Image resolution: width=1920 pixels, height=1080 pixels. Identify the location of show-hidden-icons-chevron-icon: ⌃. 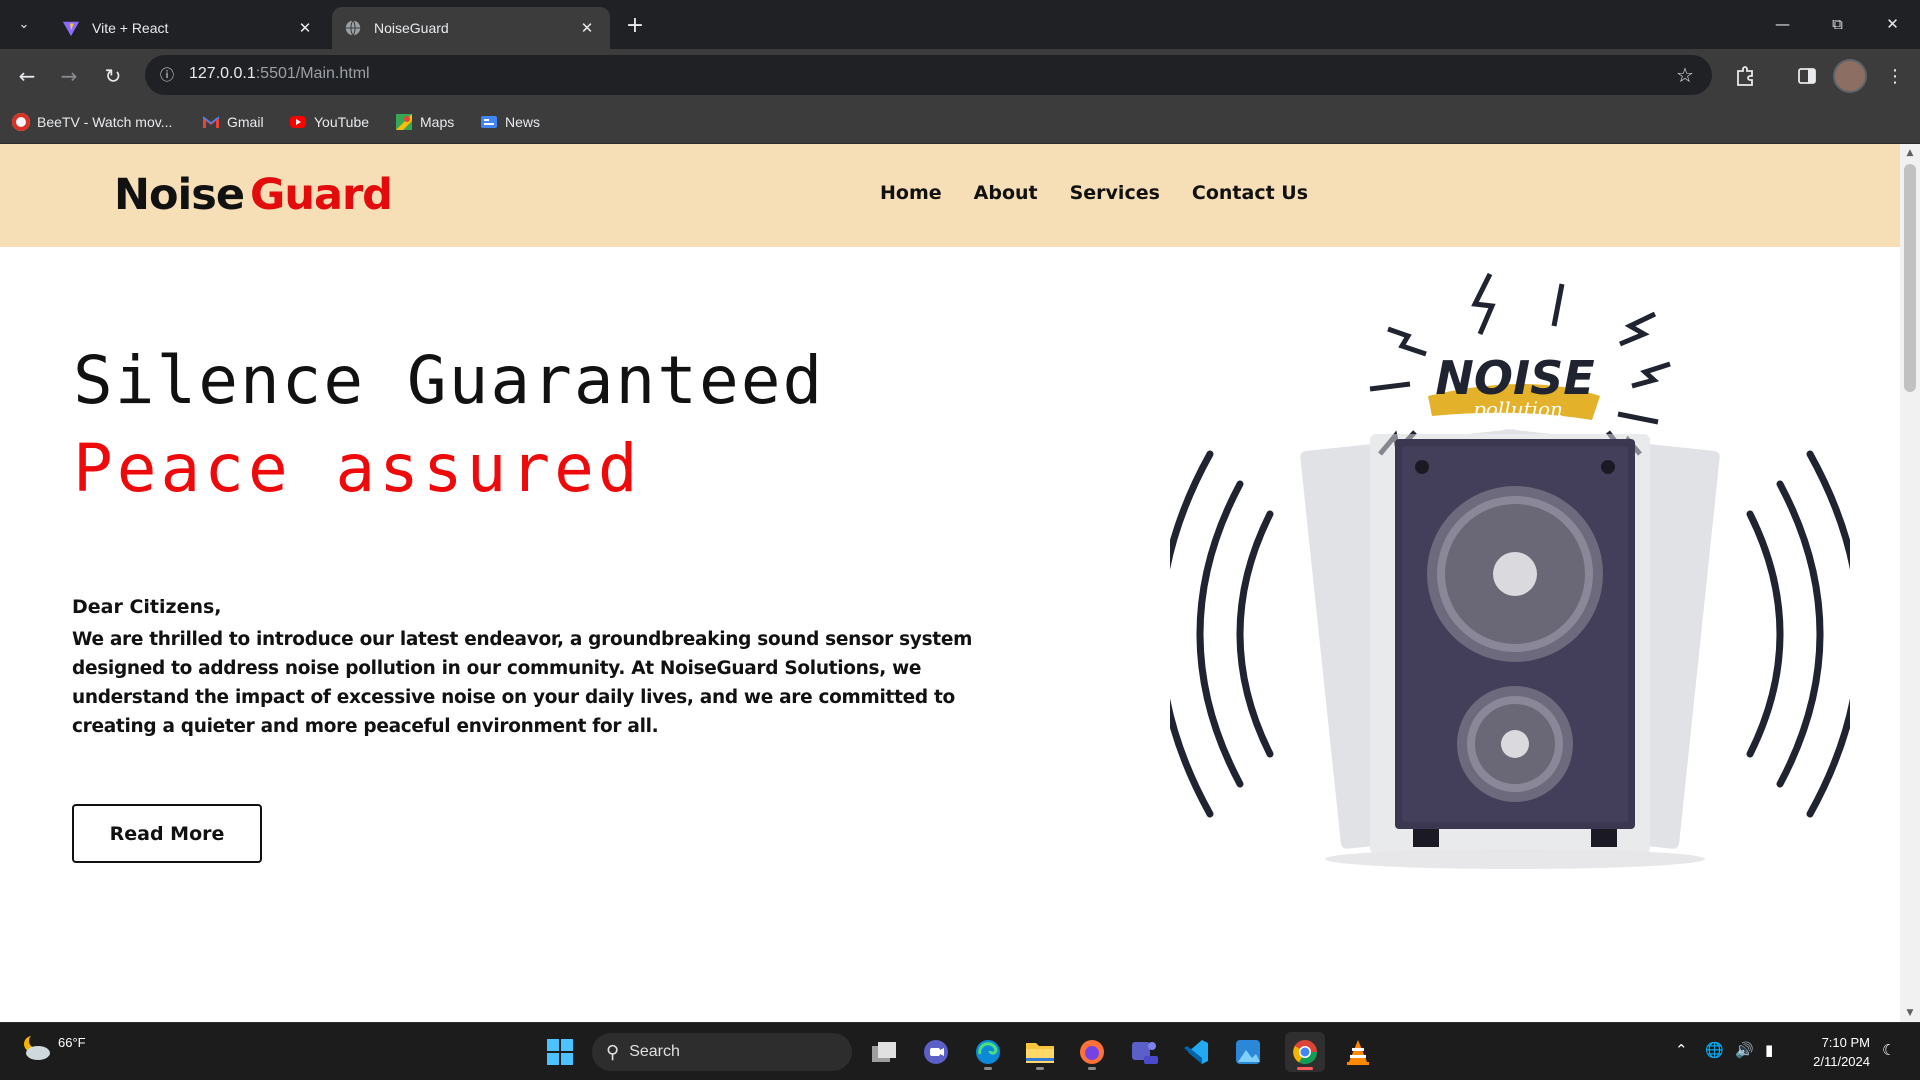
(1681, 1050).